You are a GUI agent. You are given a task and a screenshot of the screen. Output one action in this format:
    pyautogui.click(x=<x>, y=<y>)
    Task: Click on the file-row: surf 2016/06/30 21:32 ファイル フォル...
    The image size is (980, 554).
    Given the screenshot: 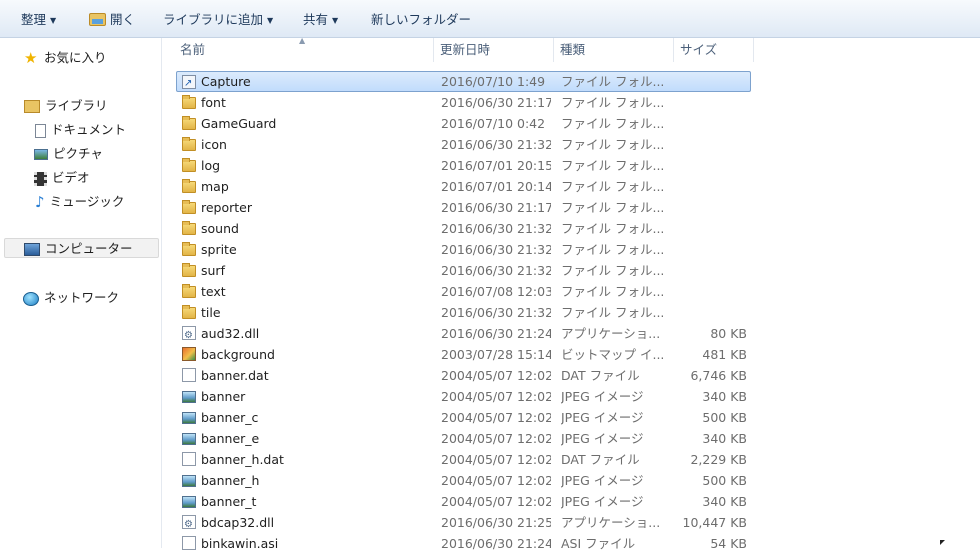 What is the action you would take?
    pyautogui.click(x=571, y=270)
    